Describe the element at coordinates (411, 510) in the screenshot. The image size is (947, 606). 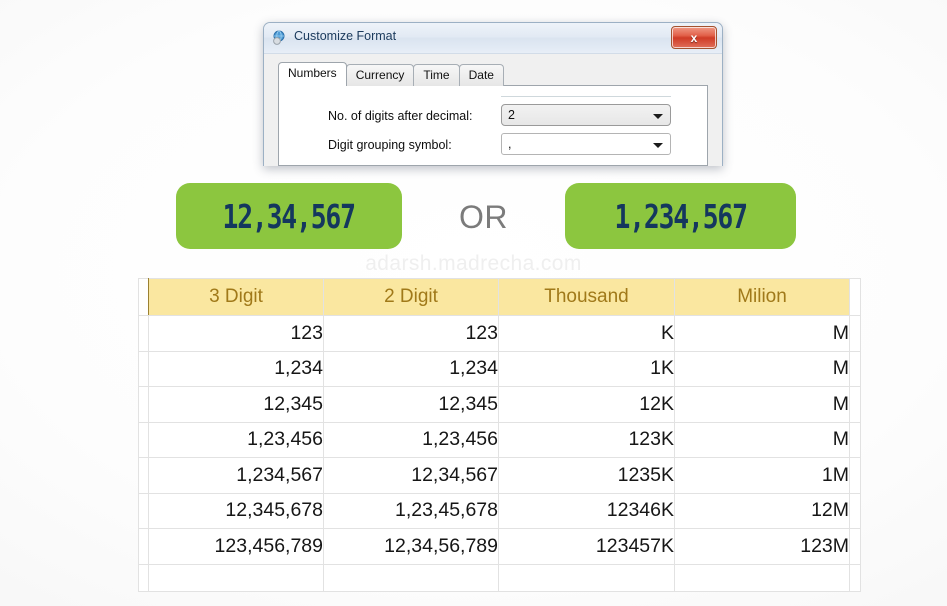
I see `cell-2-digit: 1,23,45,678` at that location.